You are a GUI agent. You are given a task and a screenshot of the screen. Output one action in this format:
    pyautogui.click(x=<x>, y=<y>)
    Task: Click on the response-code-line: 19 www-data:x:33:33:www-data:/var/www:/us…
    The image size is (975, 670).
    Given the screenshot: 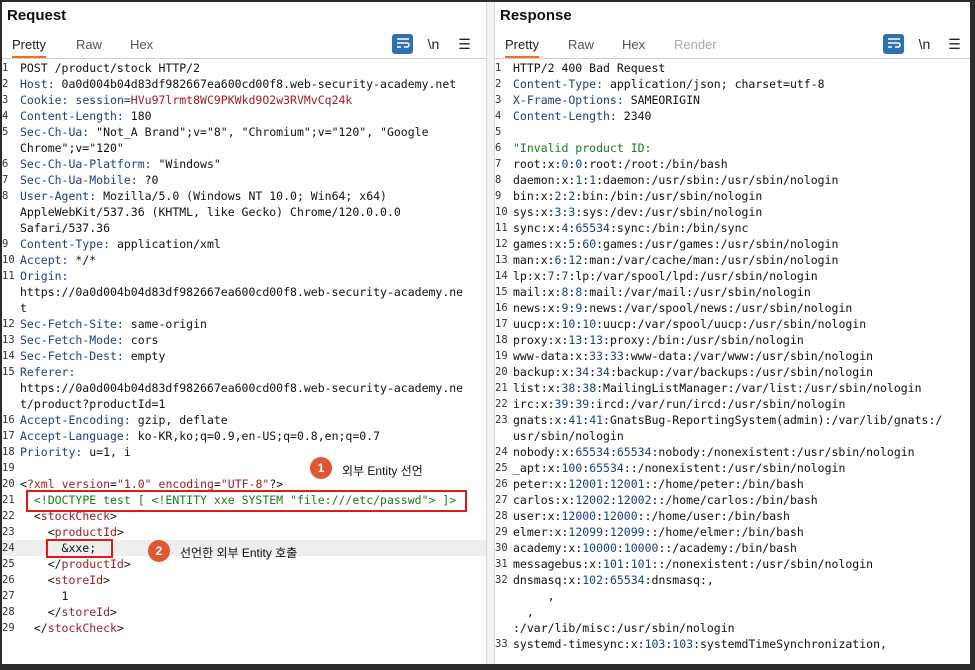 What is the action you would take?
    pyautogui.click(x=732, y=356)
    